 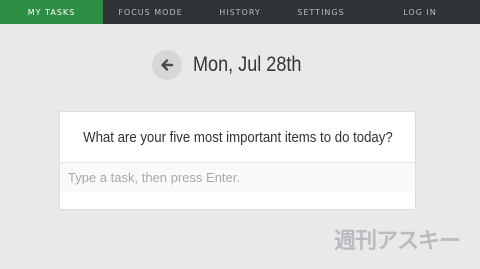 What do you see at coordinates (420, 12) in the screenshot?
I see `nav-log-in: LOG IN` at bounding box center [420, 12].